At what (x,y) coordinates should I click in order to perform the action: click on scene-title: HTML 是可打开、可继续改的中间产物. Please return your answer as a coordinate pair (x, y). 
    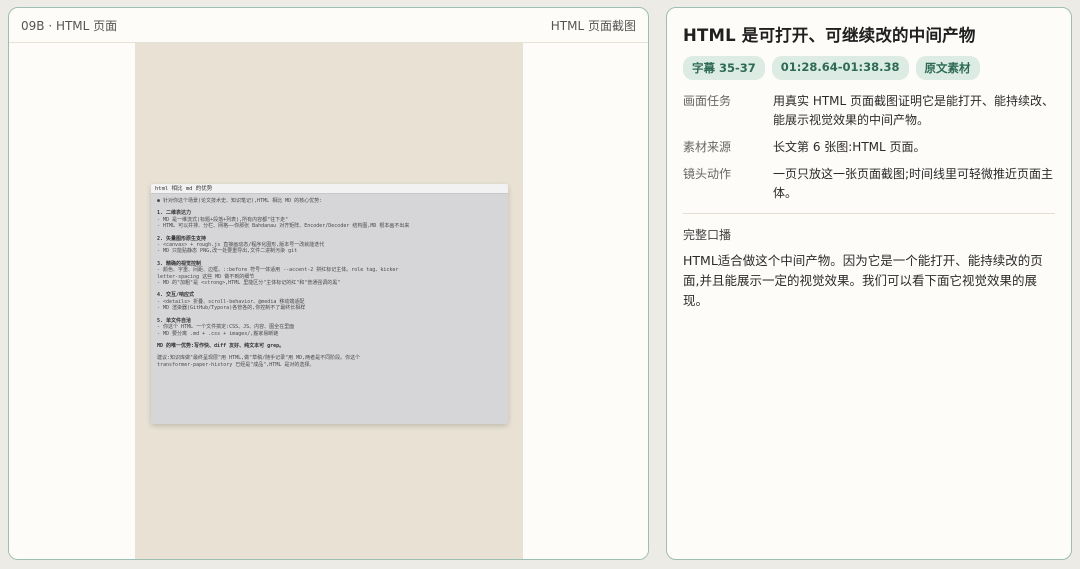
    Looking at the image, I should click on (829, 35).